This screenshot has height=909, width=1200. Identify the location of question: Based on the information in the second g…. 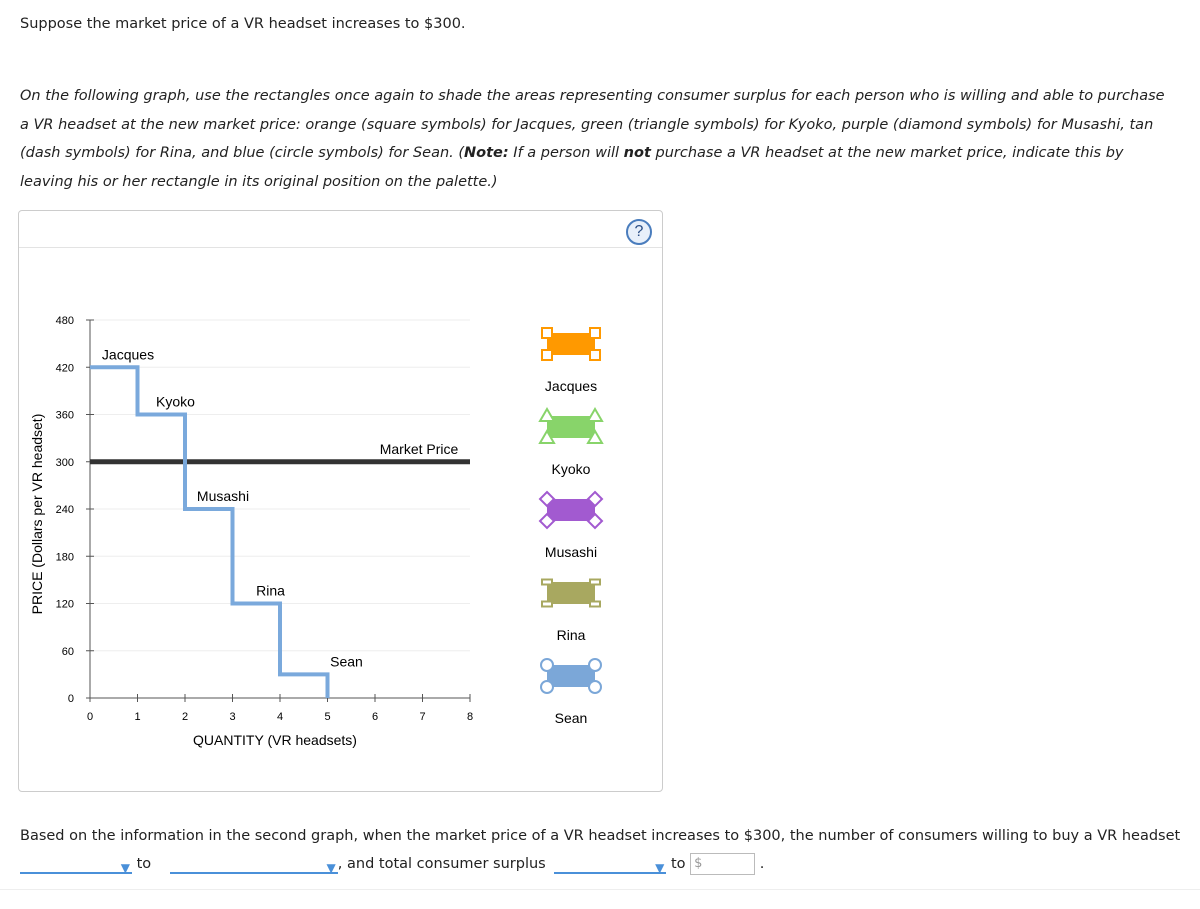
(610, 850).